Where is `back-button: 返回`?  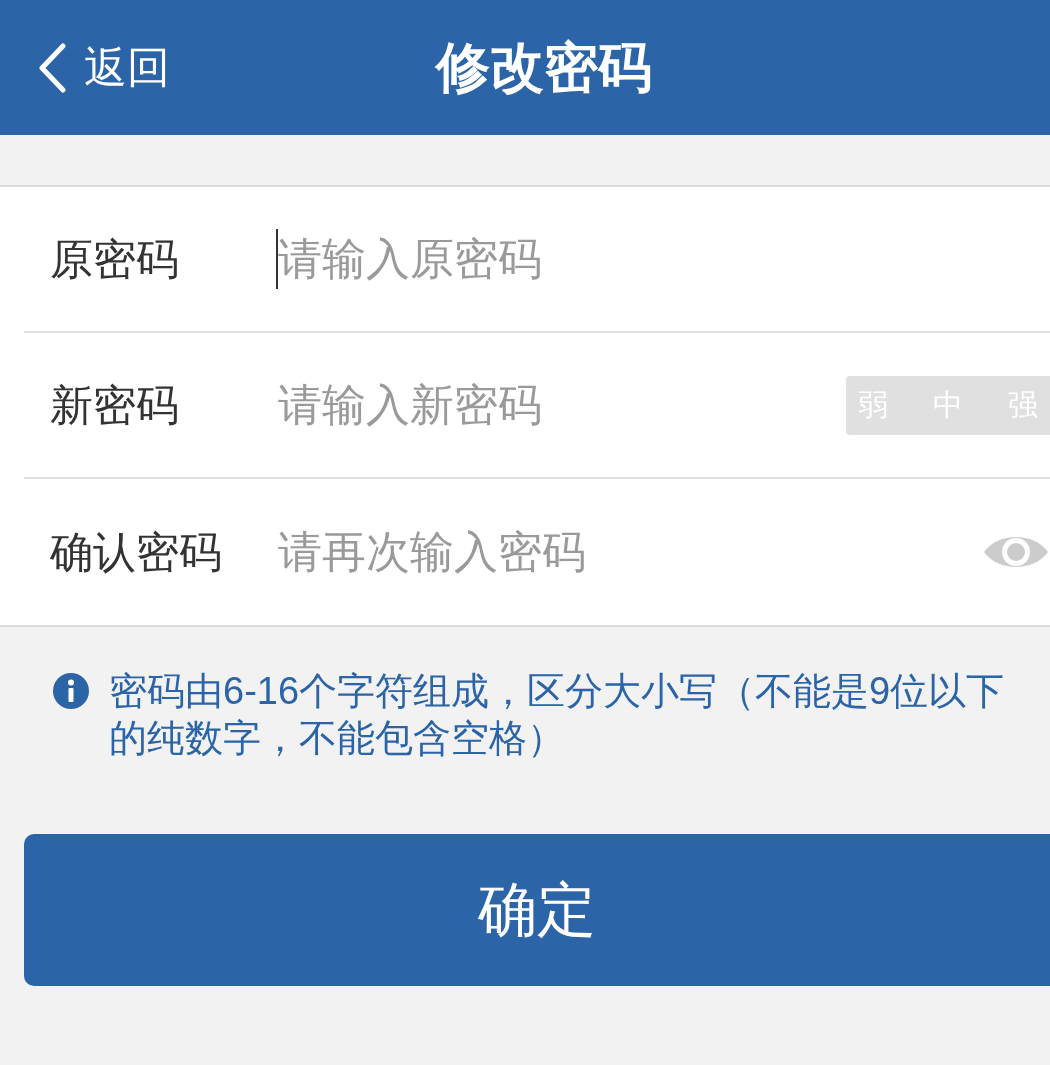
back-button: 返回 is located at coordinates (104, 67).